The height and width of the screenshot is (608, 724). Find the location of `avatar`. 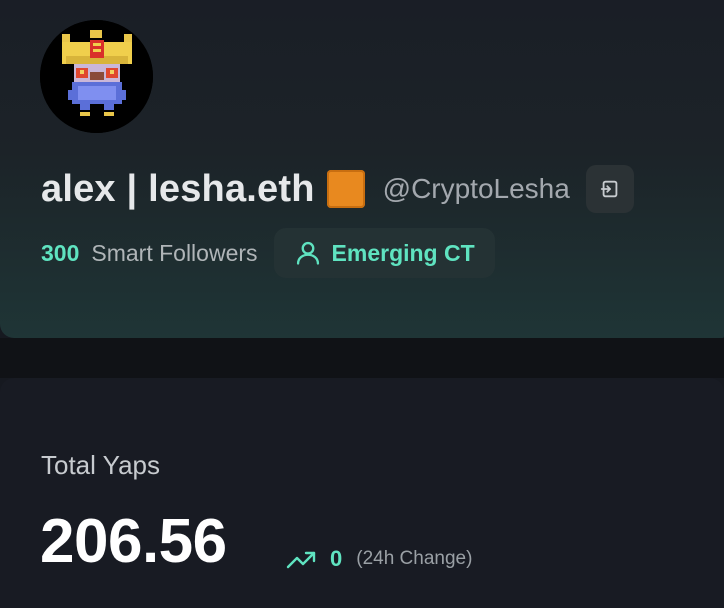

avatar is located at coordinates (96, 76).